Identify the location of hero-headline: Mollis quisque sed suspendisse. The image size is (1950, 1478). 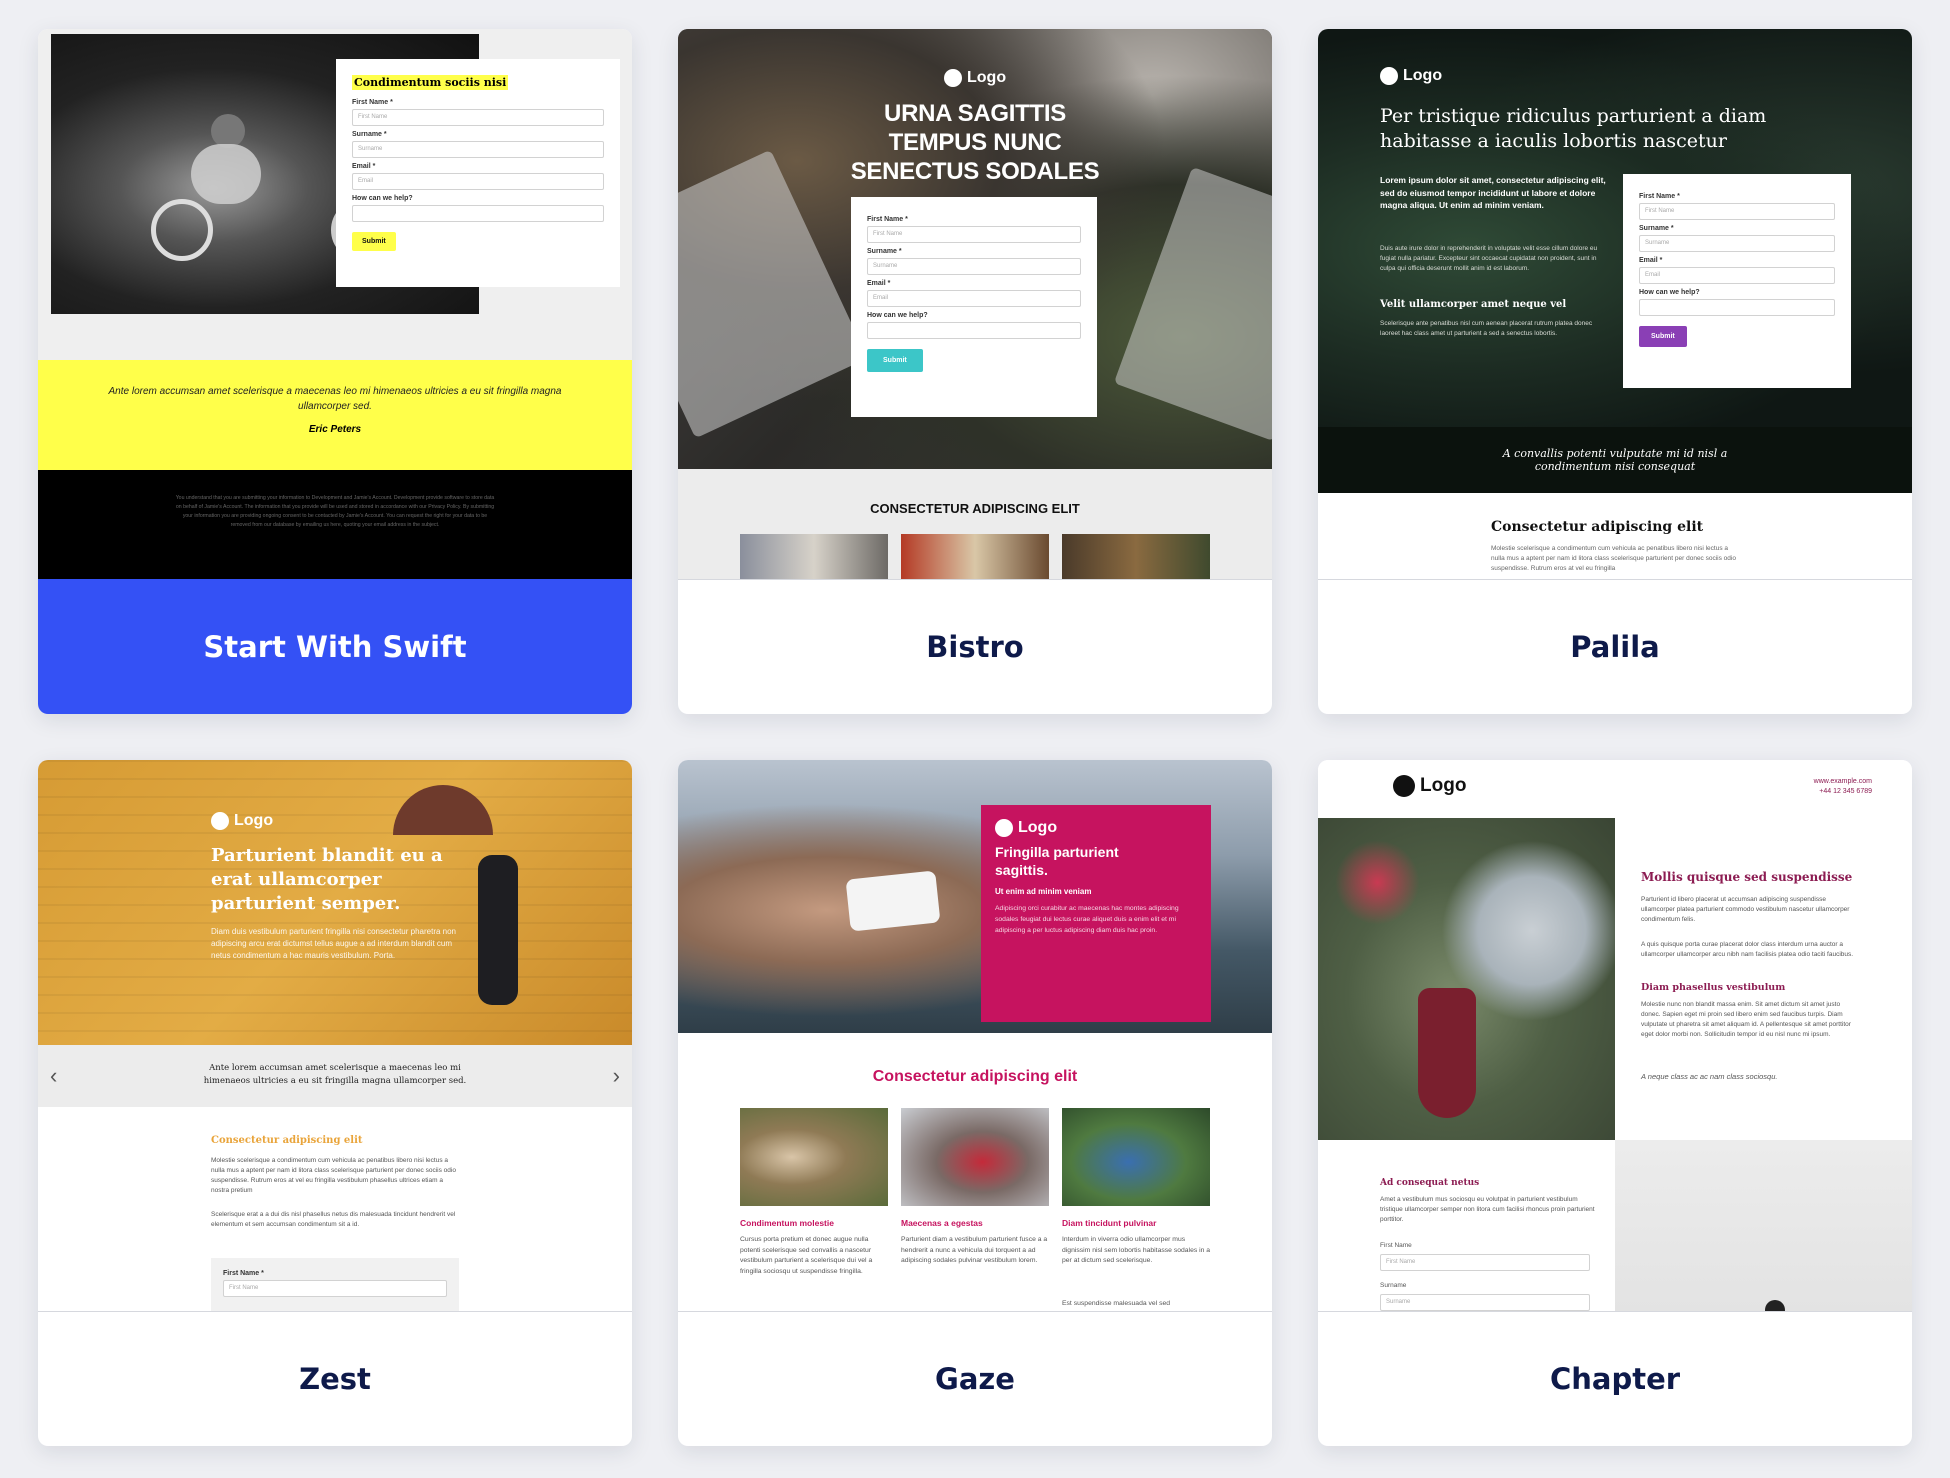
(1747, 877).